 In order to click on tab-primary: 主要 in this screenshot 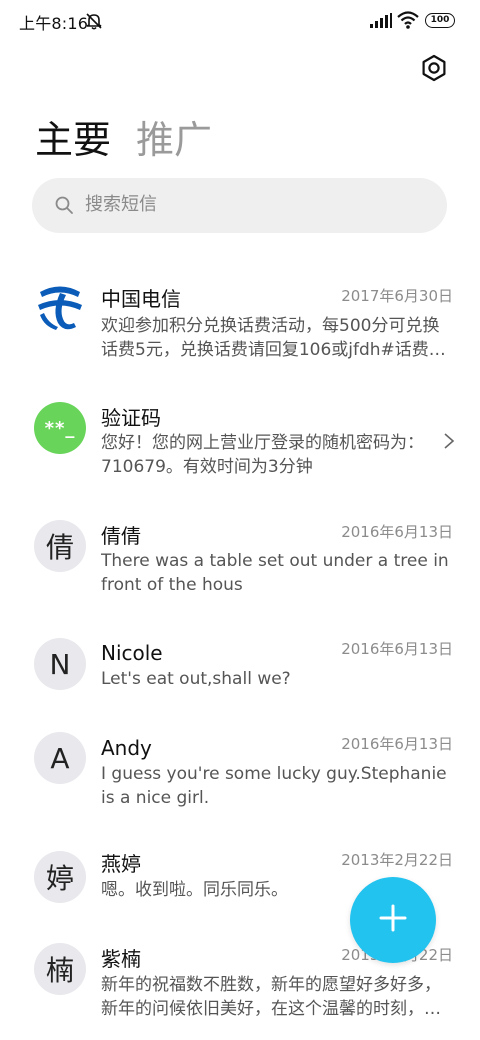, I will do `click(73, 140)`.